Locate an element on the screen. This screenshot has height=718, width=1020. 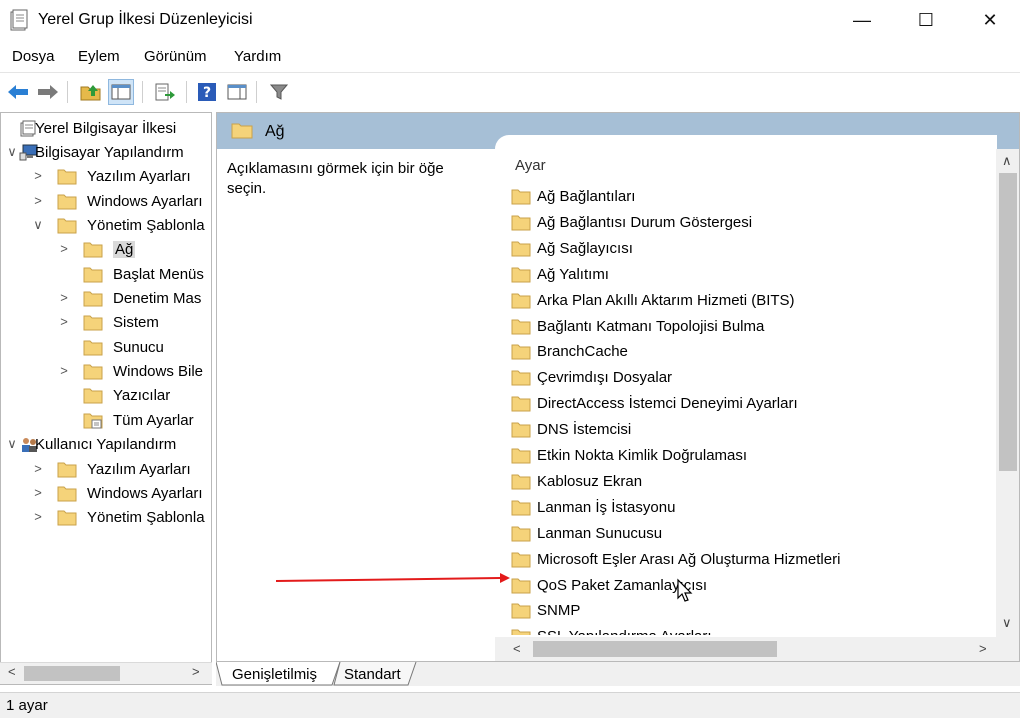
tree-item: ∨ Yönetim Şablonla is located at coordinates (106, 226).